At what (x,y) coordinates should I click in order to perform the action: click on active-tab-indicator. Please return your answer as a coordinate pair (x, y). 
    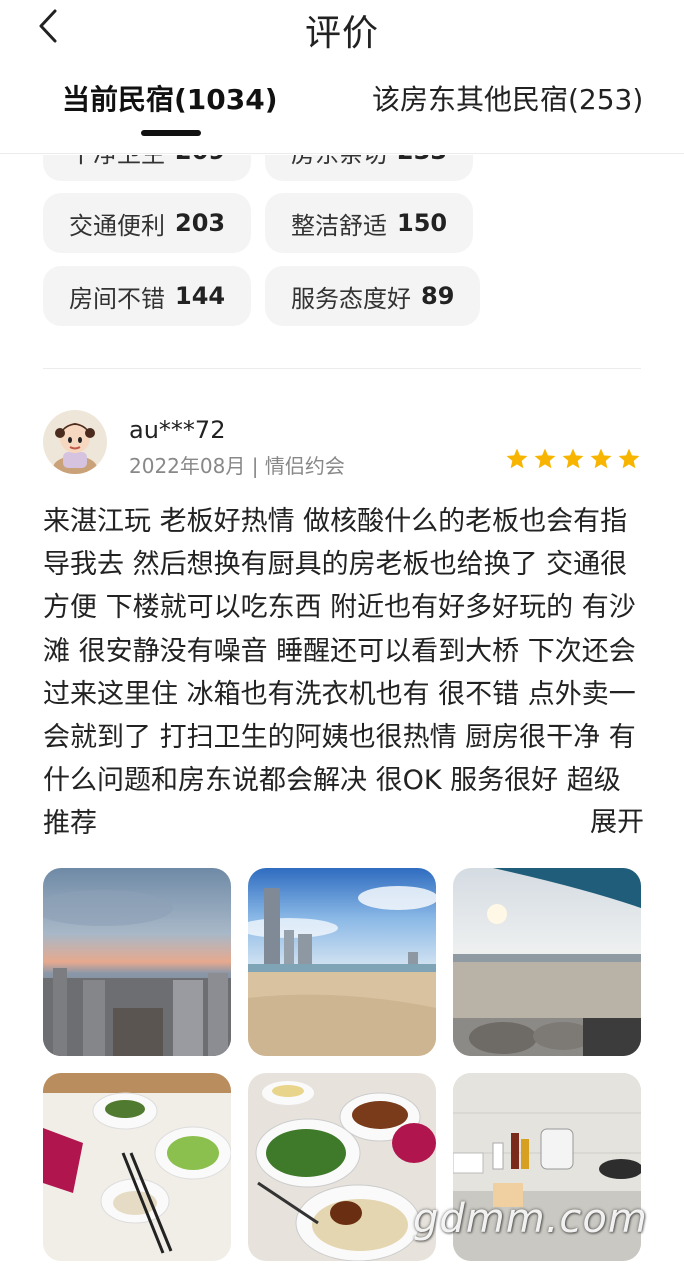
    Looking at the image, I should click on (171, 133).